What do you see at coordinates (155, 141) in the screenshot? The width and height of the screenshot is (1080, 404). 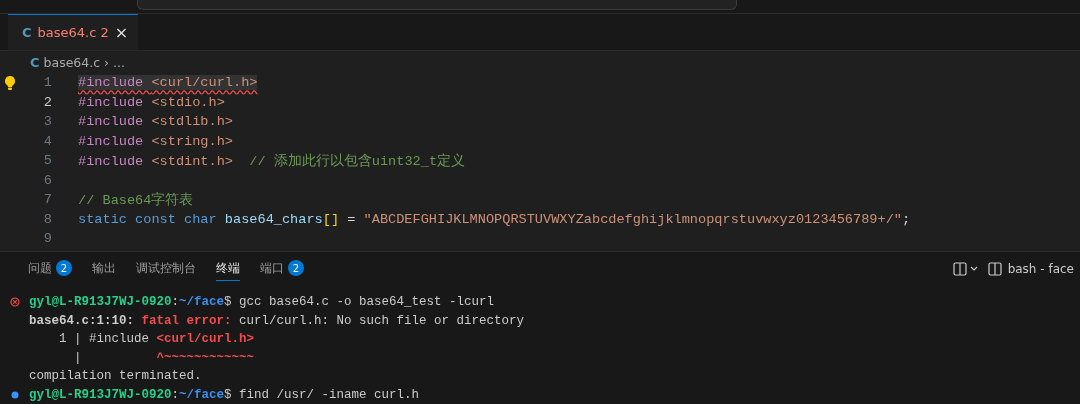 I see `code-line: #include <string.h>` at bounding box center [155, 141].